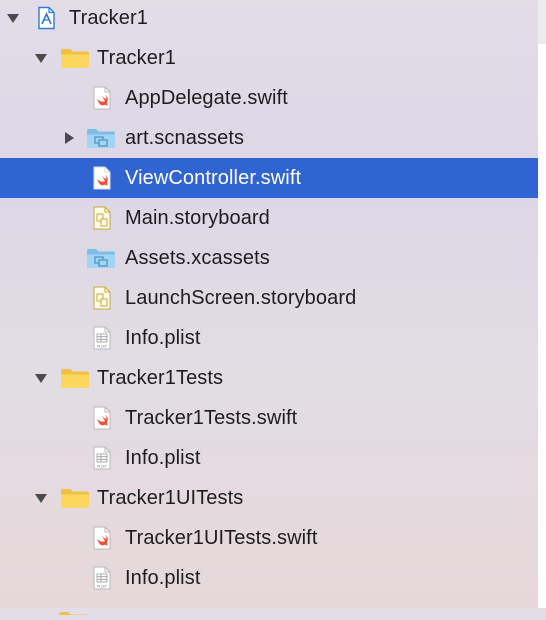 The image size is (546, 620). I want to click on tree-row-folder-tracker1uitests: Tracker1UITests, so click(269, 498).